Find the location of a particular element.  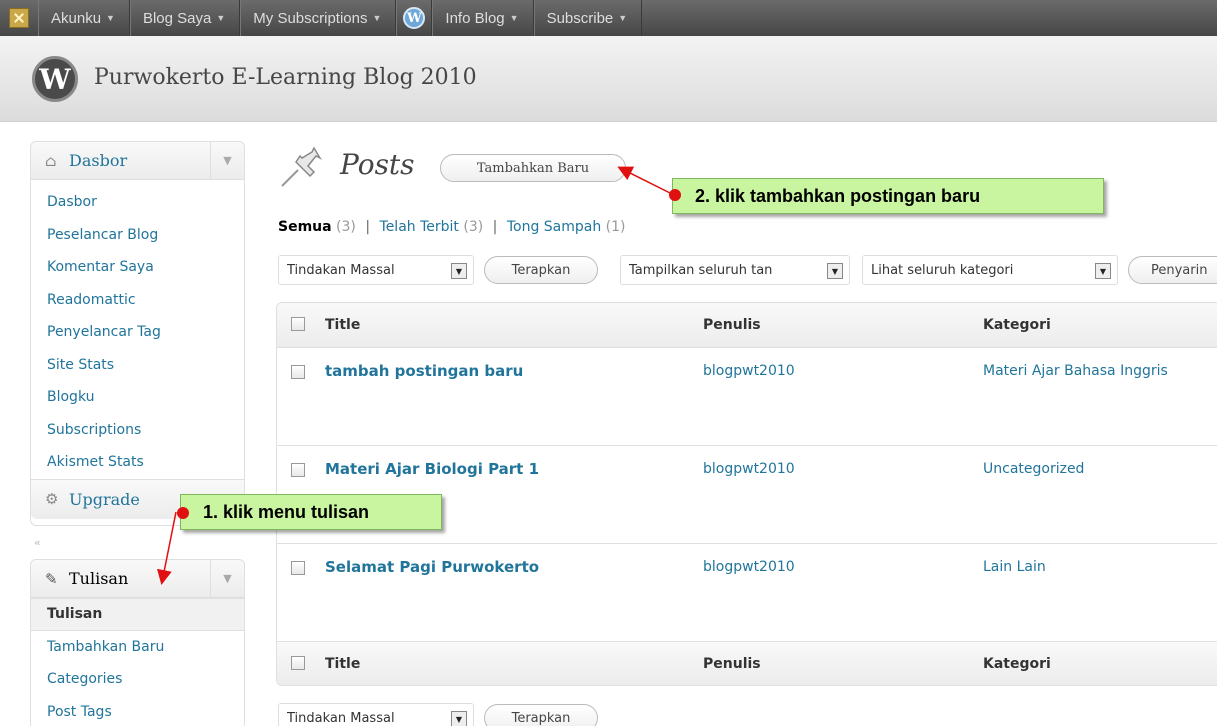

step1-text: 1. klik menu tulisan is located at coordinates (286, 511).